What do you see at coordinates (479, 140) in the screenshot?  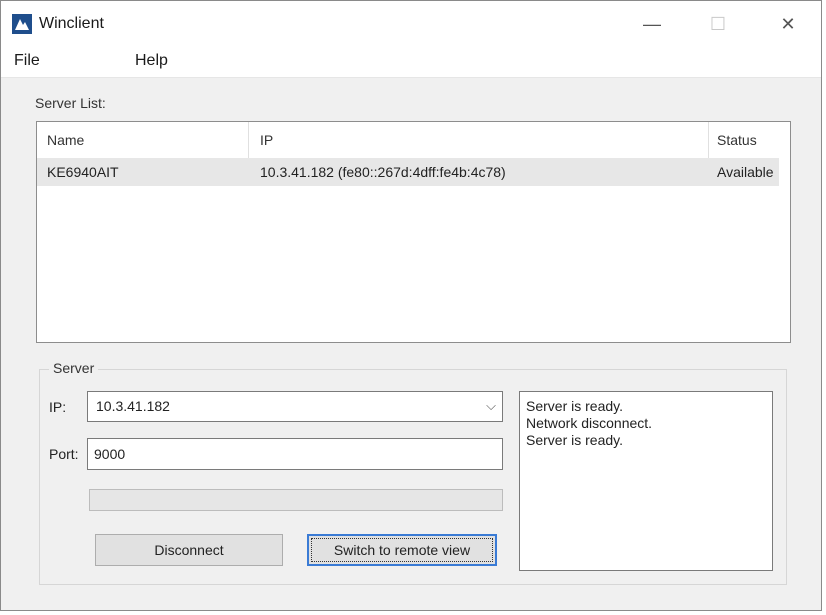 I see `column-header-ip: IP` at bounding box center [479, 140].